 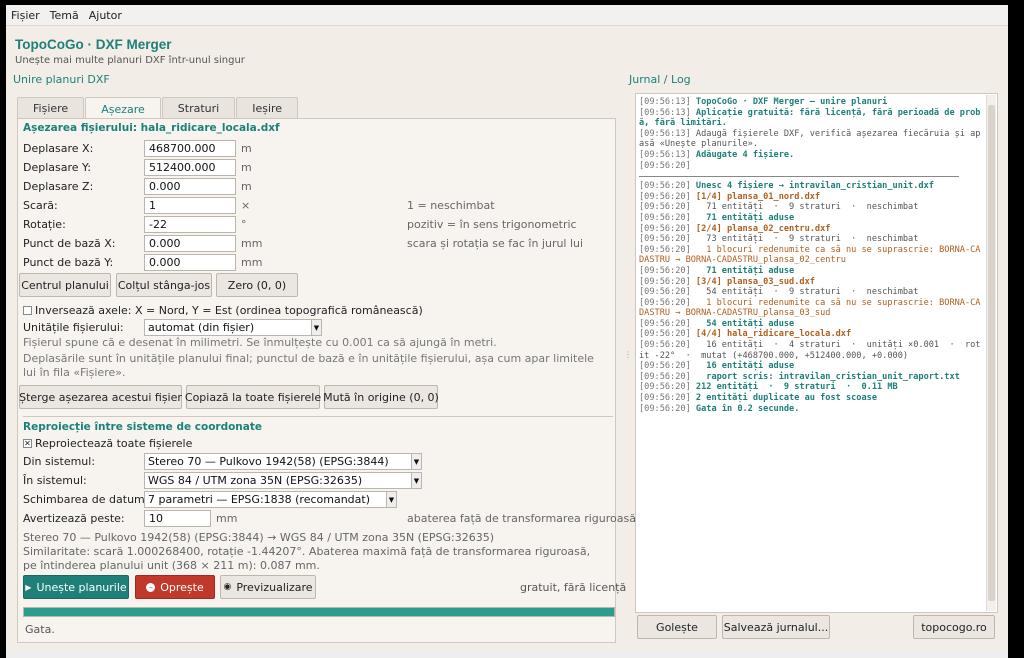 I want to click on field-input: -22, so click(x=190, y=224).